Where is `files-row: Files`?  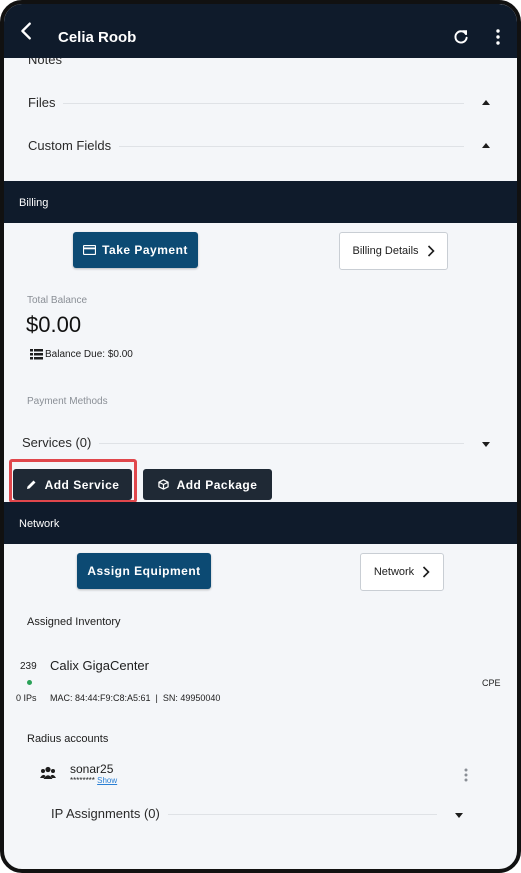
files-row: Files is located at coordinates (261, 104).